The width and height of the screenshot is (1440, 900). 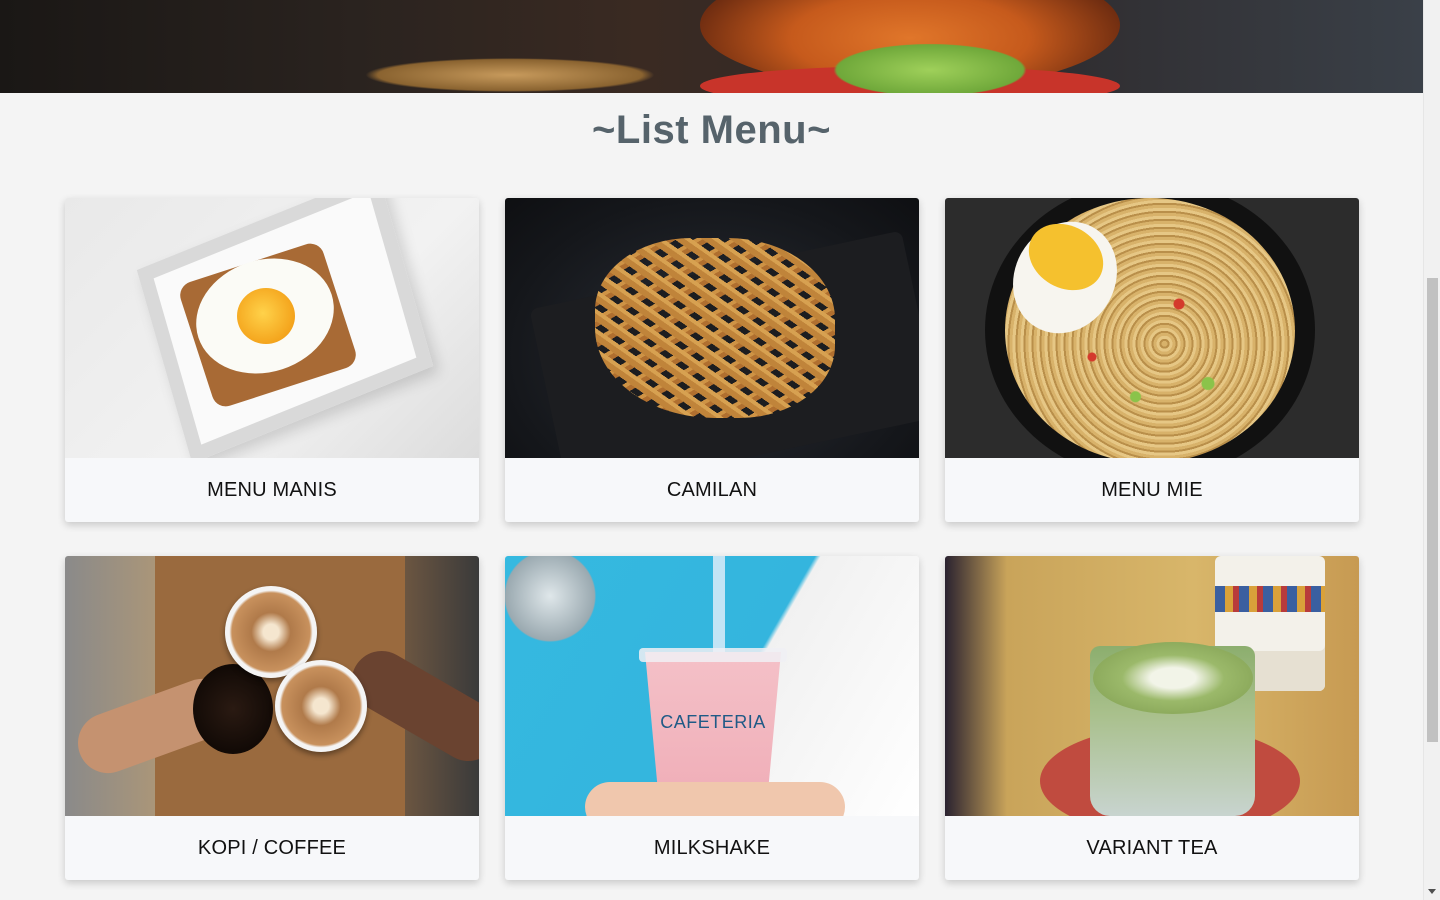 What do you see at coordinates (1432, 891) in the screenshot?
I see `scroll-down-arrow-icon` at bounding box center [1432, 891].